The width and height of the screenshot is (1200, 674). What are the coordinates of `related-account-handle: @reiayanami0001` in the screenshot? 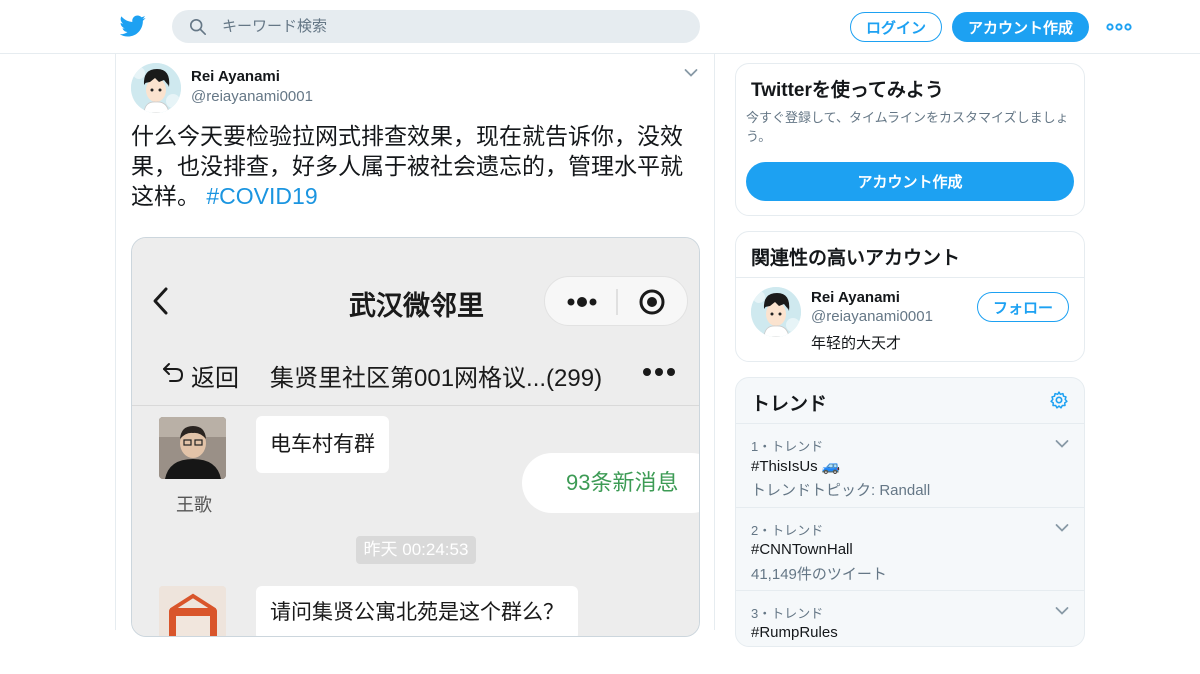 It's located at (872, 316).